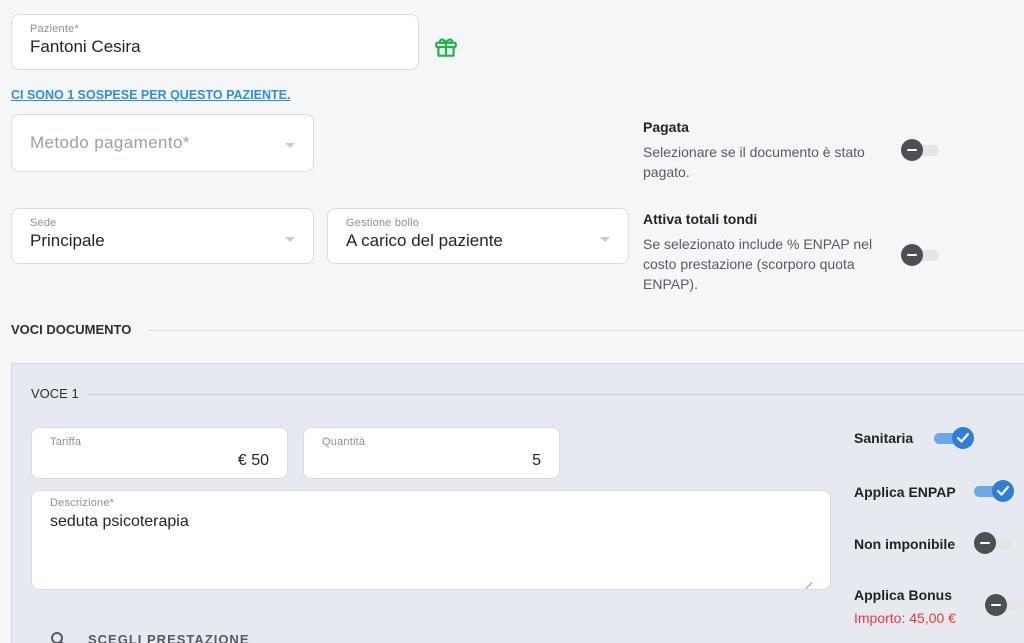 The height and width of the screenshot is (643, 1024). I want to click on search-icon, so click(58, 637).